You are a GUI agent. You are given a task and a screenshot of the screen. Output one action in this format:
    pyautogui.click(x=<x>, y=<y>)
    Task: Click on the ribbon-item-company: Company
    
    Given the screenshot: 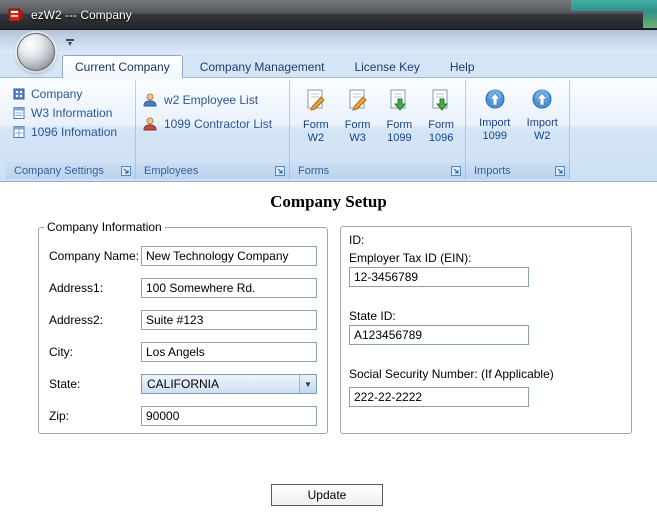 What is the action you would take?
    pyautogui.click(x=71, y=93)
    